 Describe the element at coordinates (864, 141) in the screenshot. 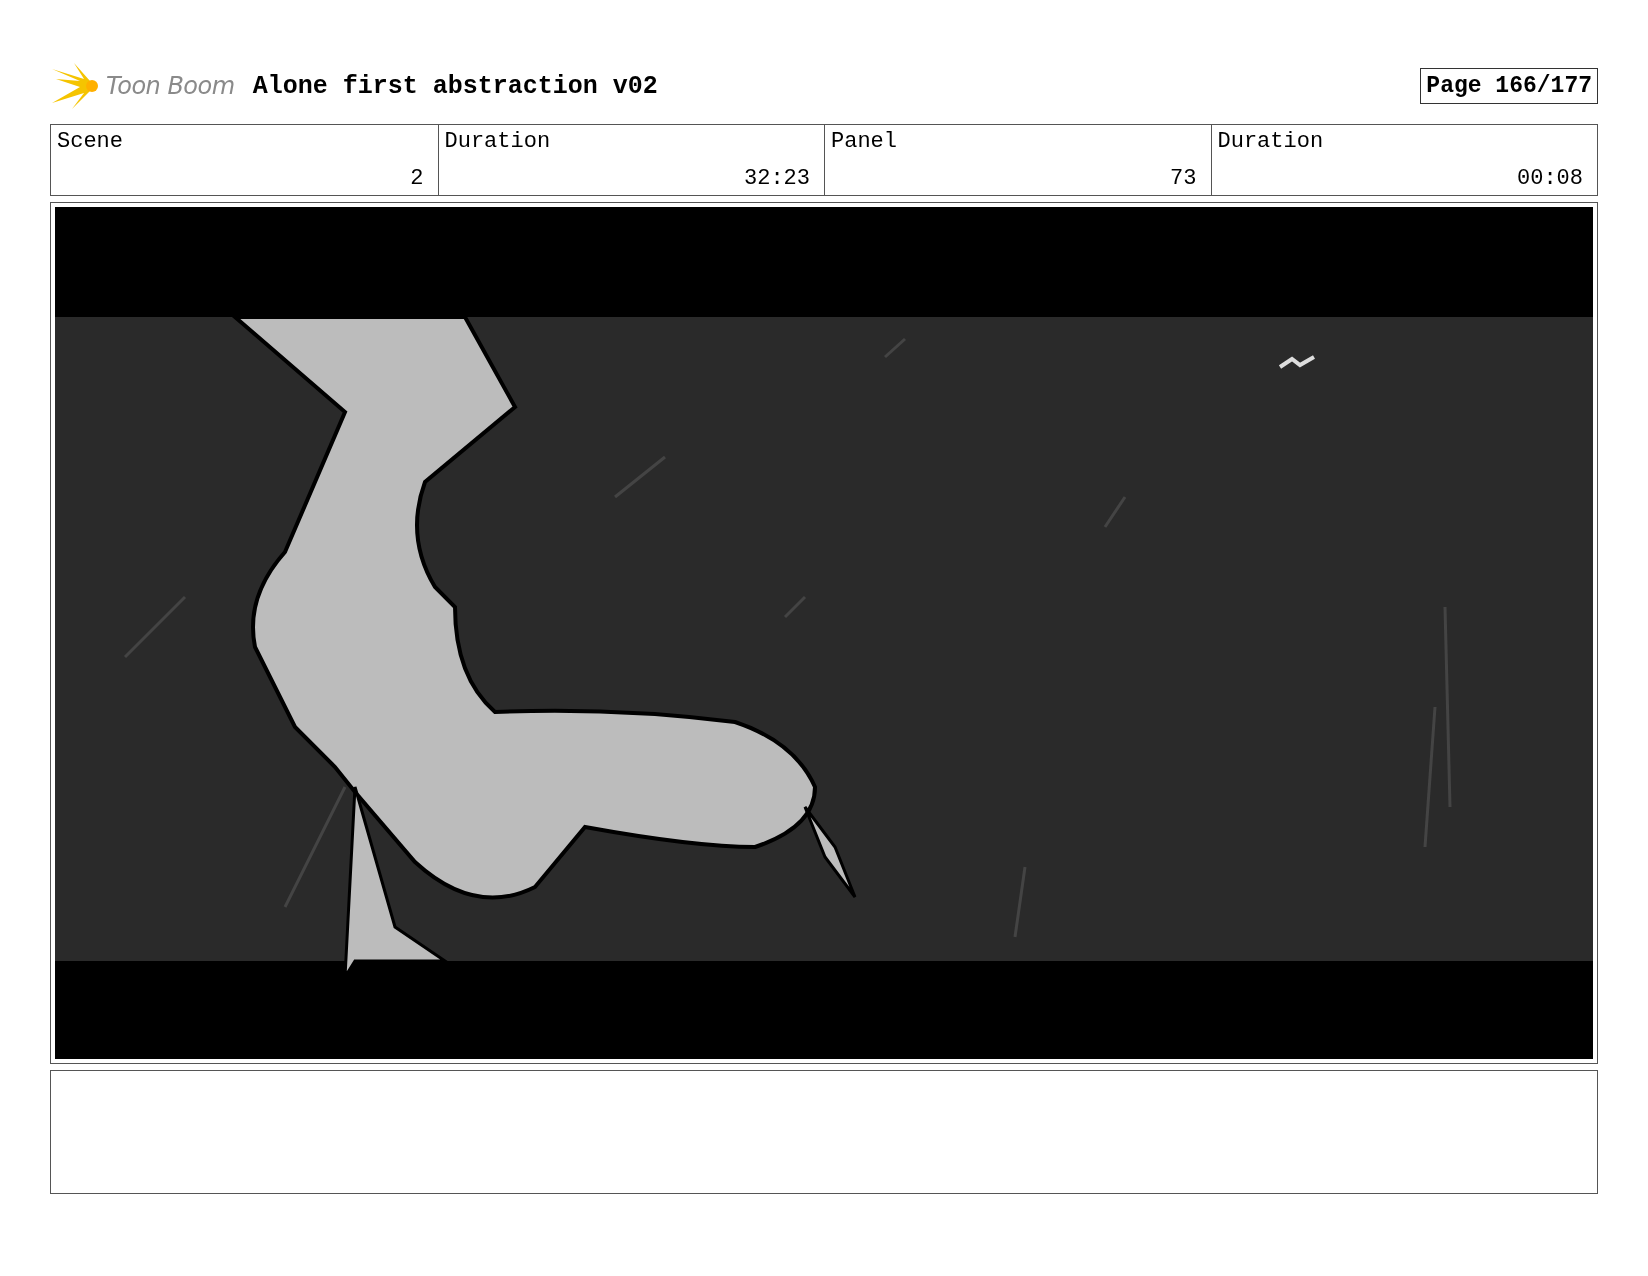

I see `field-label: Panel` at that location.